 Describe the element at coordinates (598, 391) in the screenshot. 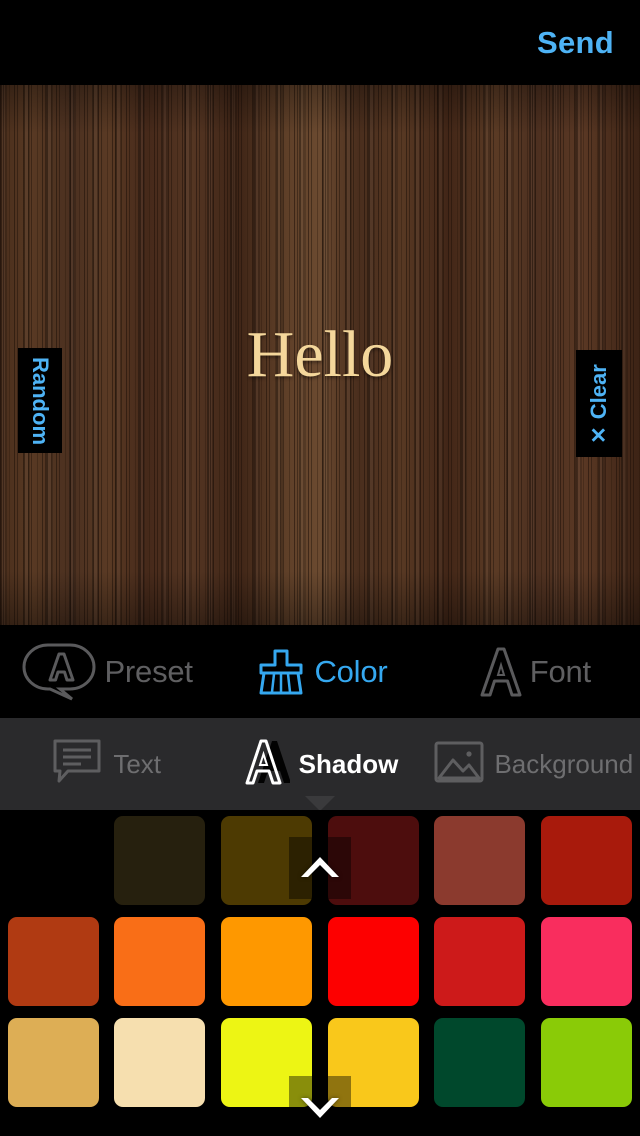

I see `clear-button-label: Clear` at that location.